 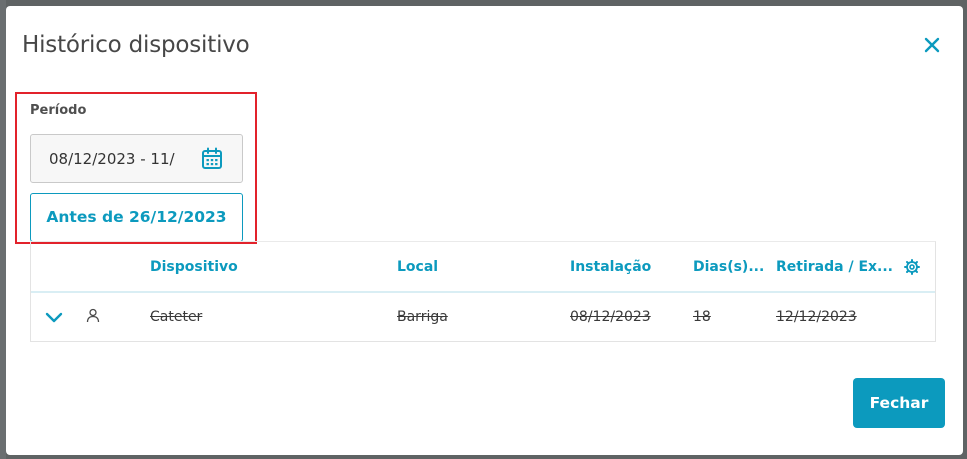 What do you see at coordinates (899, 403) in the screenshot?
I see `fechar-button: Fechar` at bounding box center [899, 403].